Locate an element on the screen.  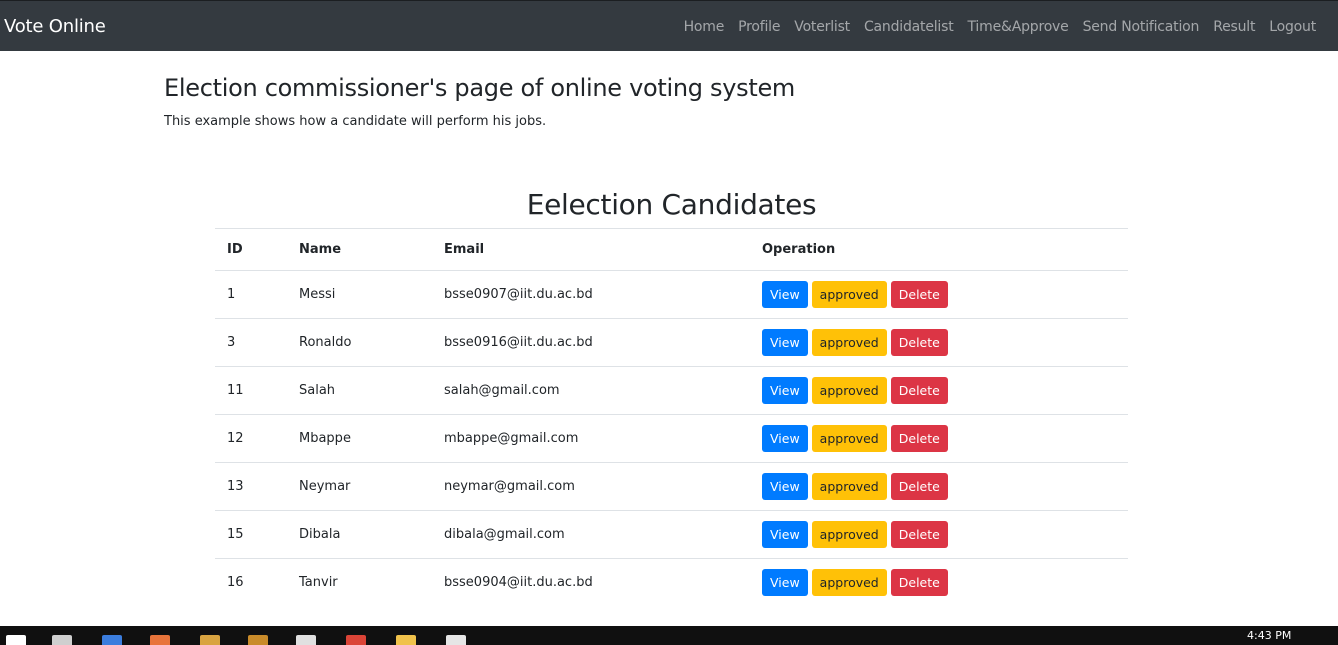
cell-name: Tanvir is located at coordinates (359, 582).